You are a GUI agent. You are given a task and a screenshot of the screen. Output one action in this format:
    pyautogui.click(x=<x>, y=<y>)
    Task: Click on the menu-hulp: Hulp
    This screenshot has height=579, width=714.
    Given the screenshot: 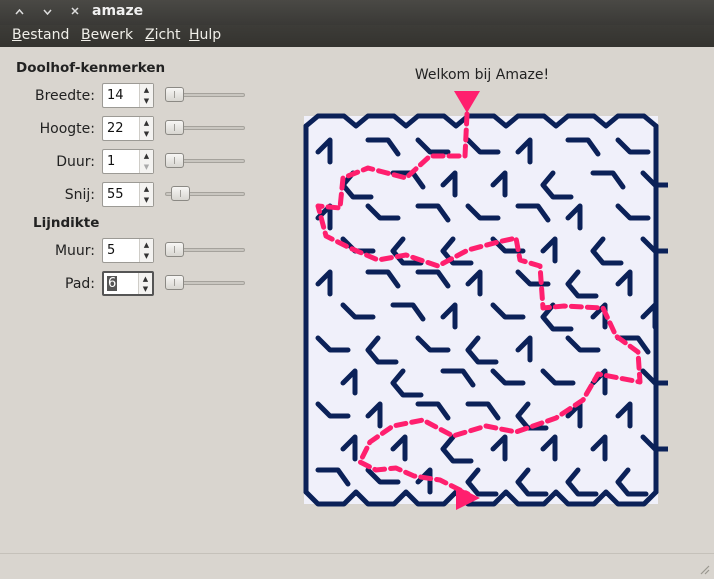 What is the action you would take?
    pyautogui.click(x=205, y=35)
    